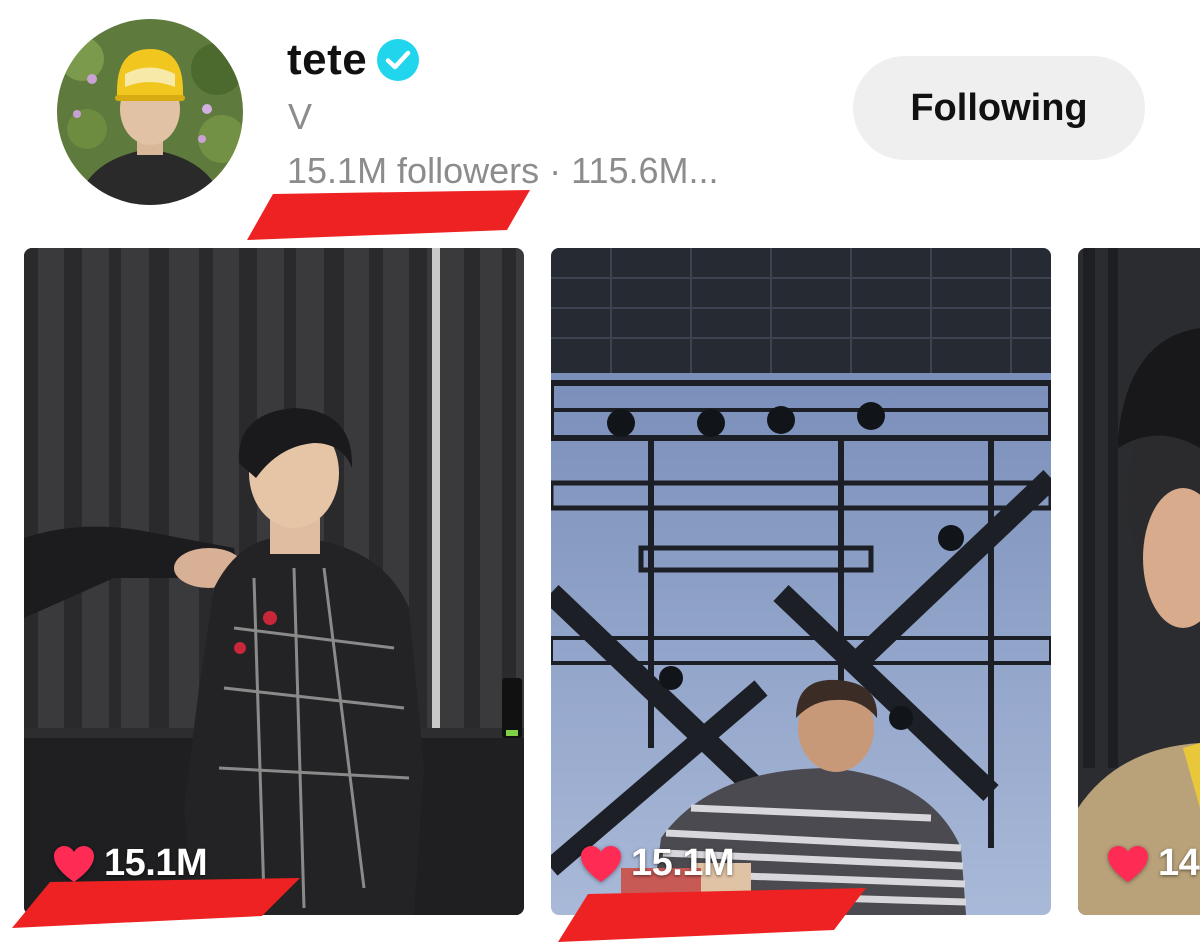  Describe the element at coordinates (300, 116) in the screenshot. I see `display-name: V` at that location.